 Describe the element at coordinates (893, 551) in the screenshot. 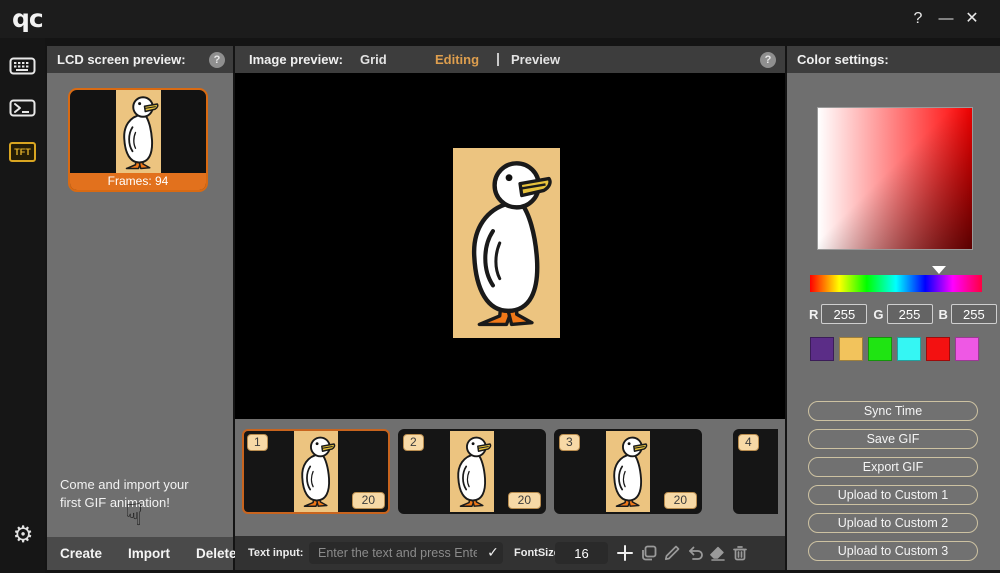

I see `upload-custom-3-button: Upload to Custom 3` at that location.